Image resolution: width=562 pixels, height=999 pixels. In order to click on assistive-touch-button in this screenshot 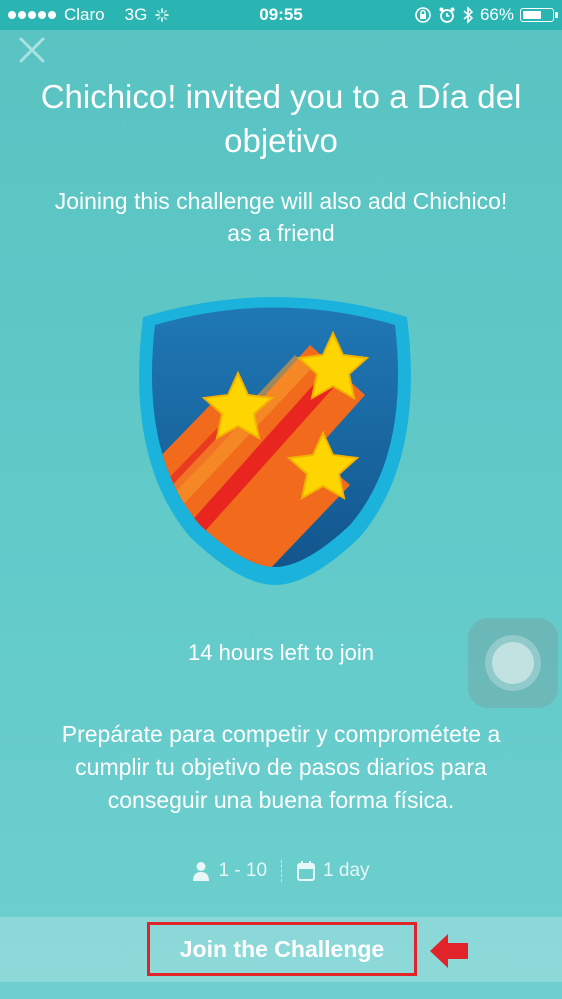, I will do `click(513, 663)`.